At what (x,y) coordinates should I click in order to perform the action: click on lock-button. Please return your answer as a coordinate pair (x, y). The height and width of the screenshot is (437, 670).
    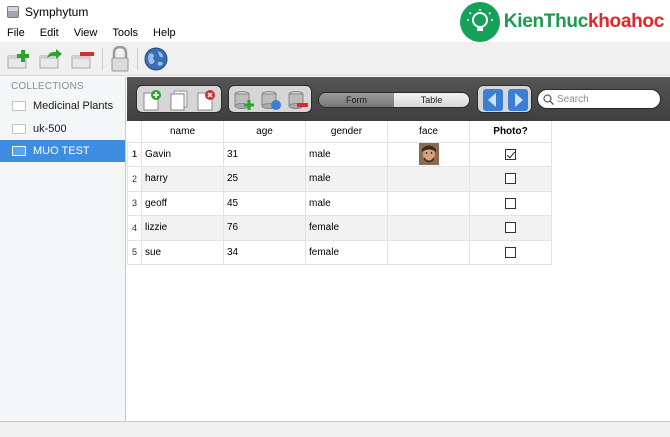
    Looking at the image, I should click on (120, 59).